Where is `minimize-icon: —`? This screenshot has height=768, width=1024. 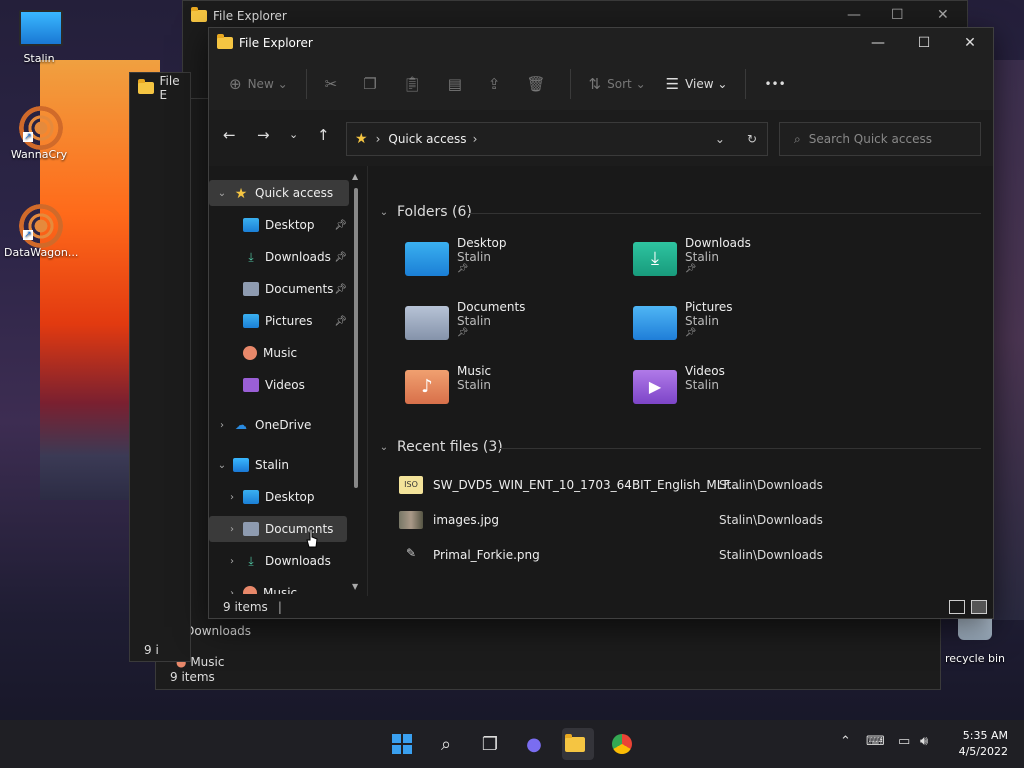
minimize-icon: — is located at coordinates (854, 15).